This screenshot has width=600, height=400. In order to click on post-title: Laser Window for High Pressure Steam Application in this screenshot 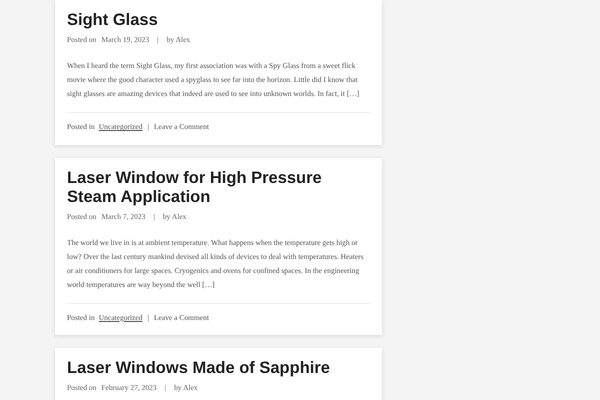, I will do `click(218, 187)`.